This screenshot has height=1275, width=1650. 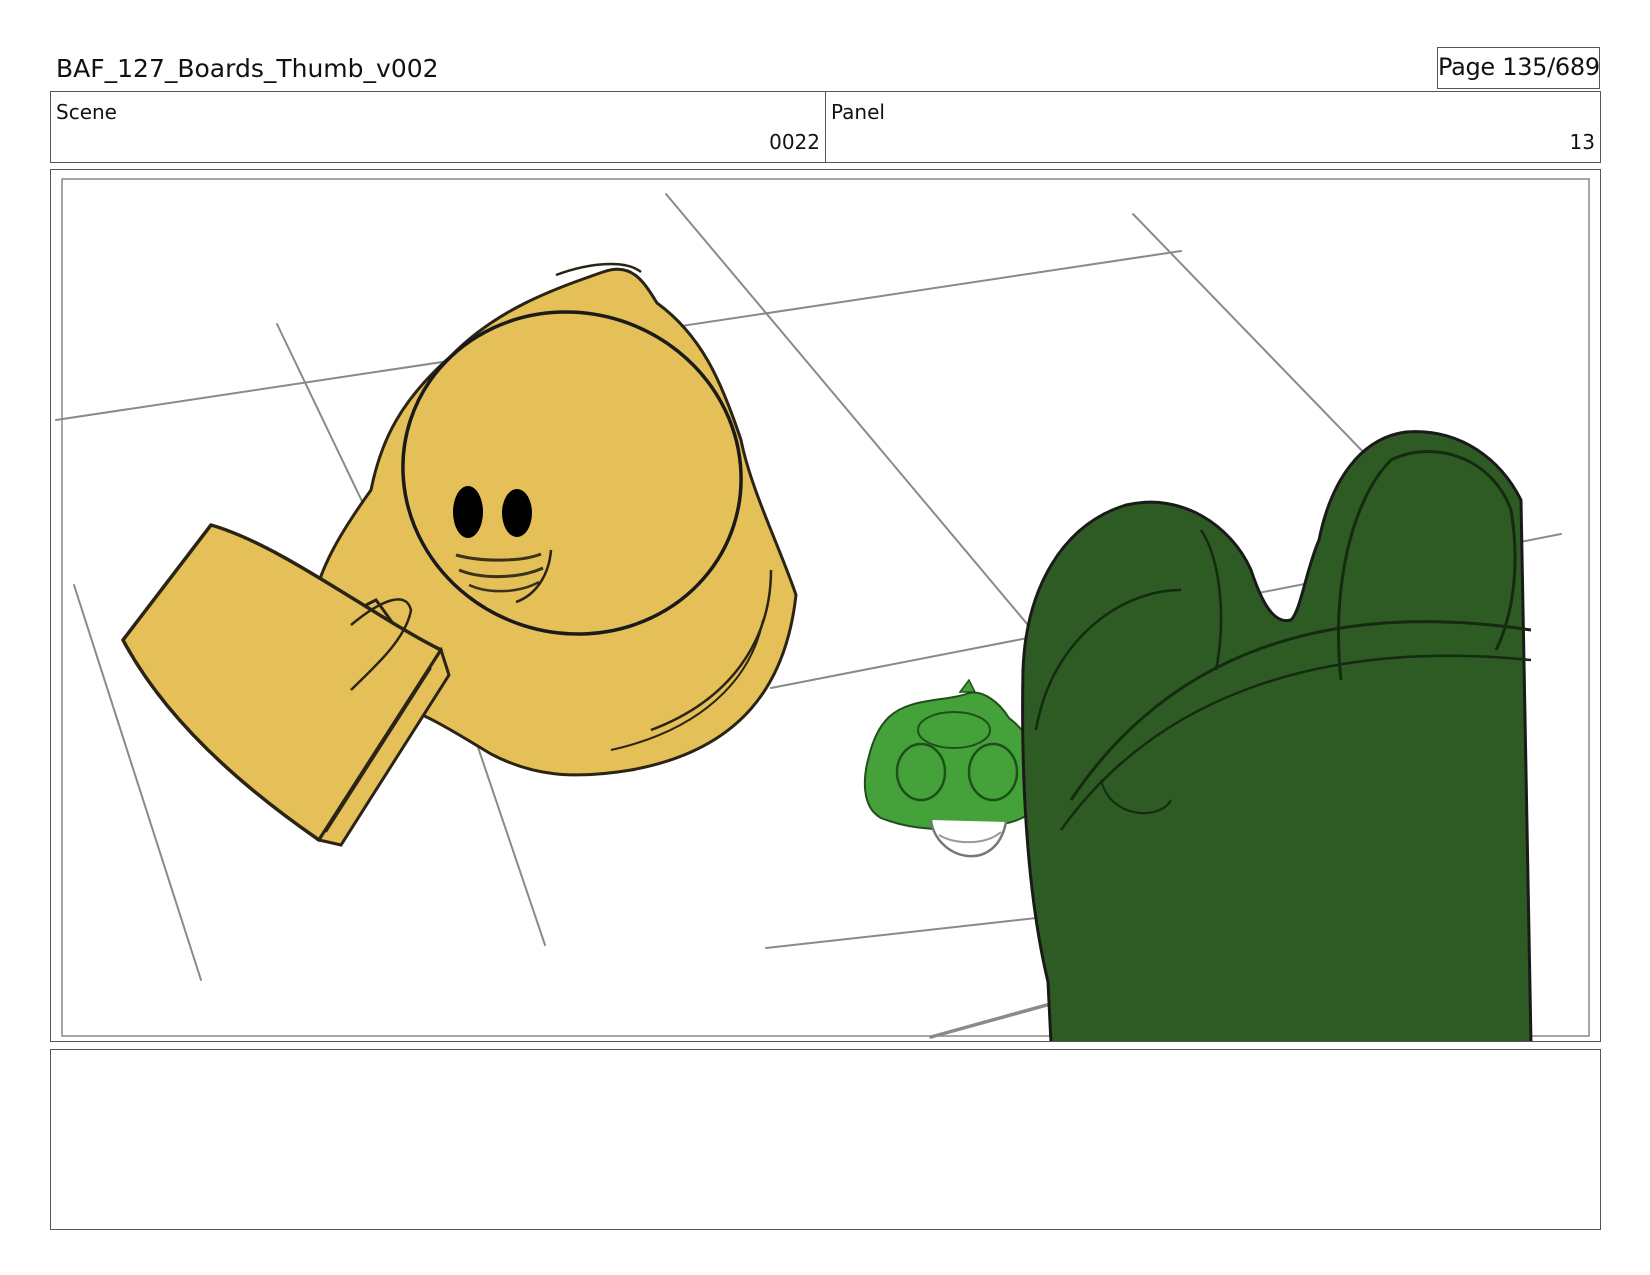 I want to click on scene-label: Scene, so click(x=86, y=112).